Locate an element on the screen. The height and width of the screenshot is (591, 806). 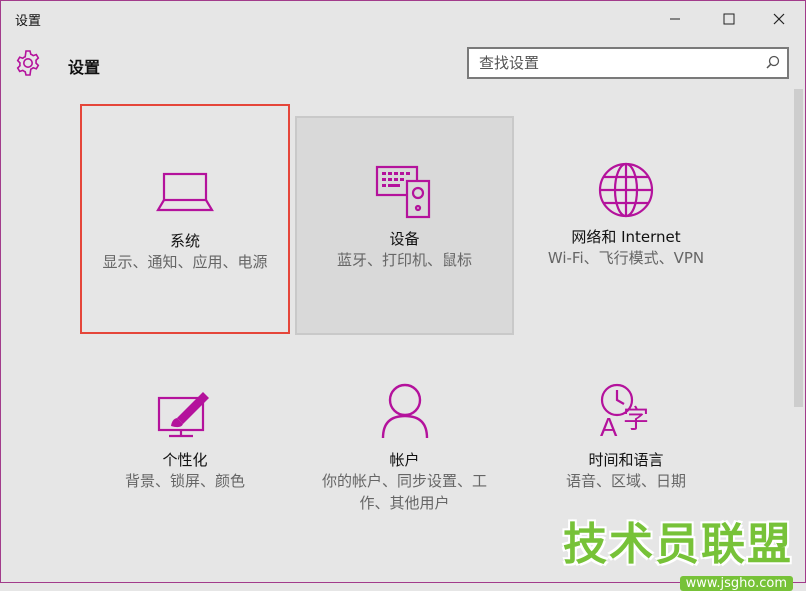
watermark-brand: 技术员联盟 is located at coordinates (678, 544).